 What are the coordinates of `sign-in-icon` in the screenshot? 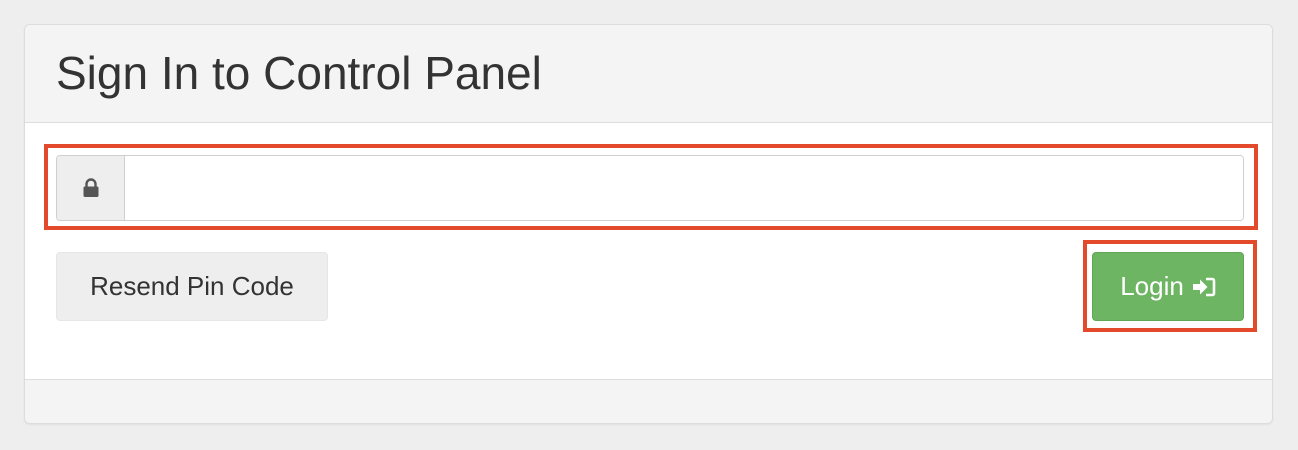 It's located at (1204, 287).